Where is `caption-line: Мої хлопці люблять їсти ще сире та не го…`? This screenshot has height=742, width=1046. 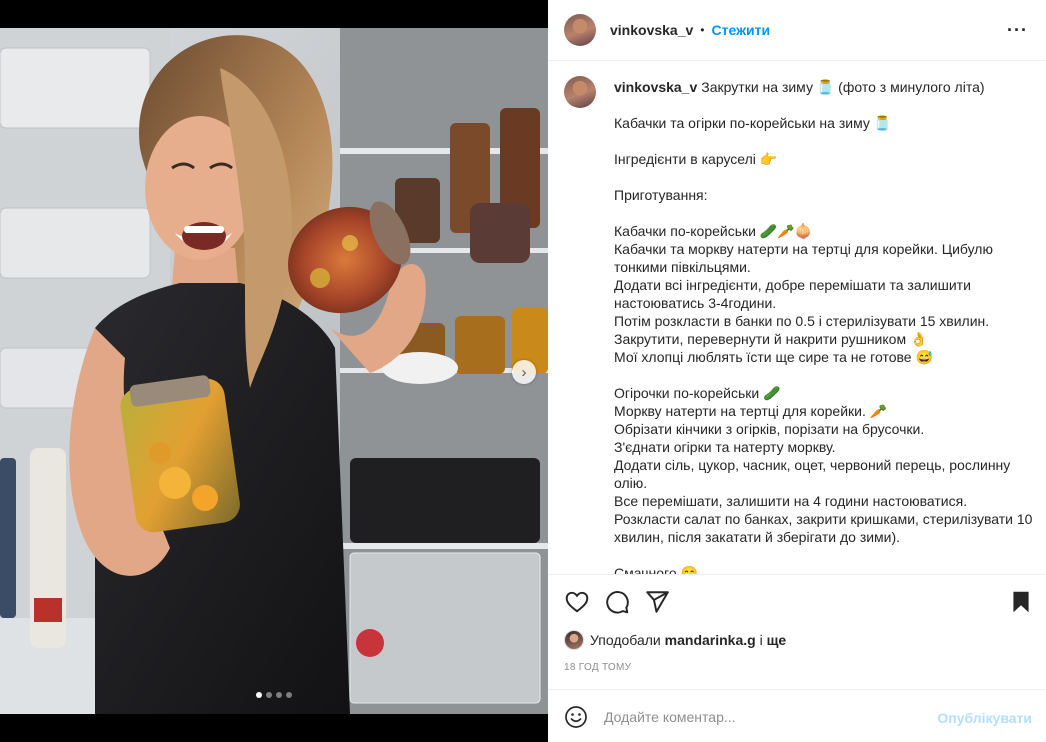
caption-line: Мої хлопці люблять їсти ще сире та не го… is located at coordinates (773, 357).